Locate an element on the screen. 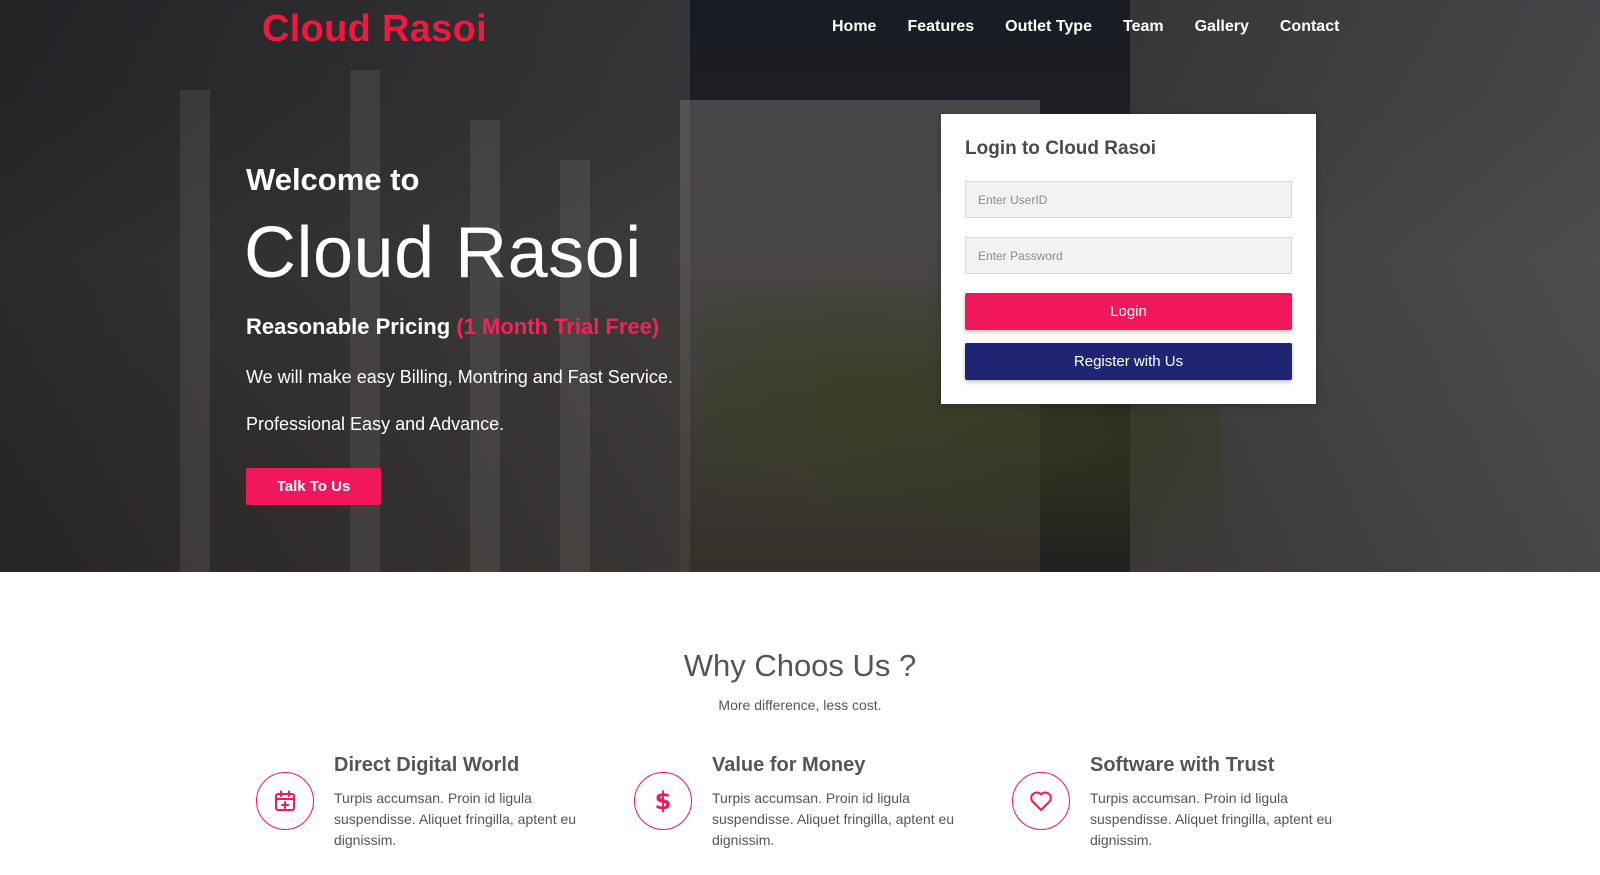 The height and width of the screenshot is (875, 1600). dollar-icon: $ is located at coordinates (663, 801).